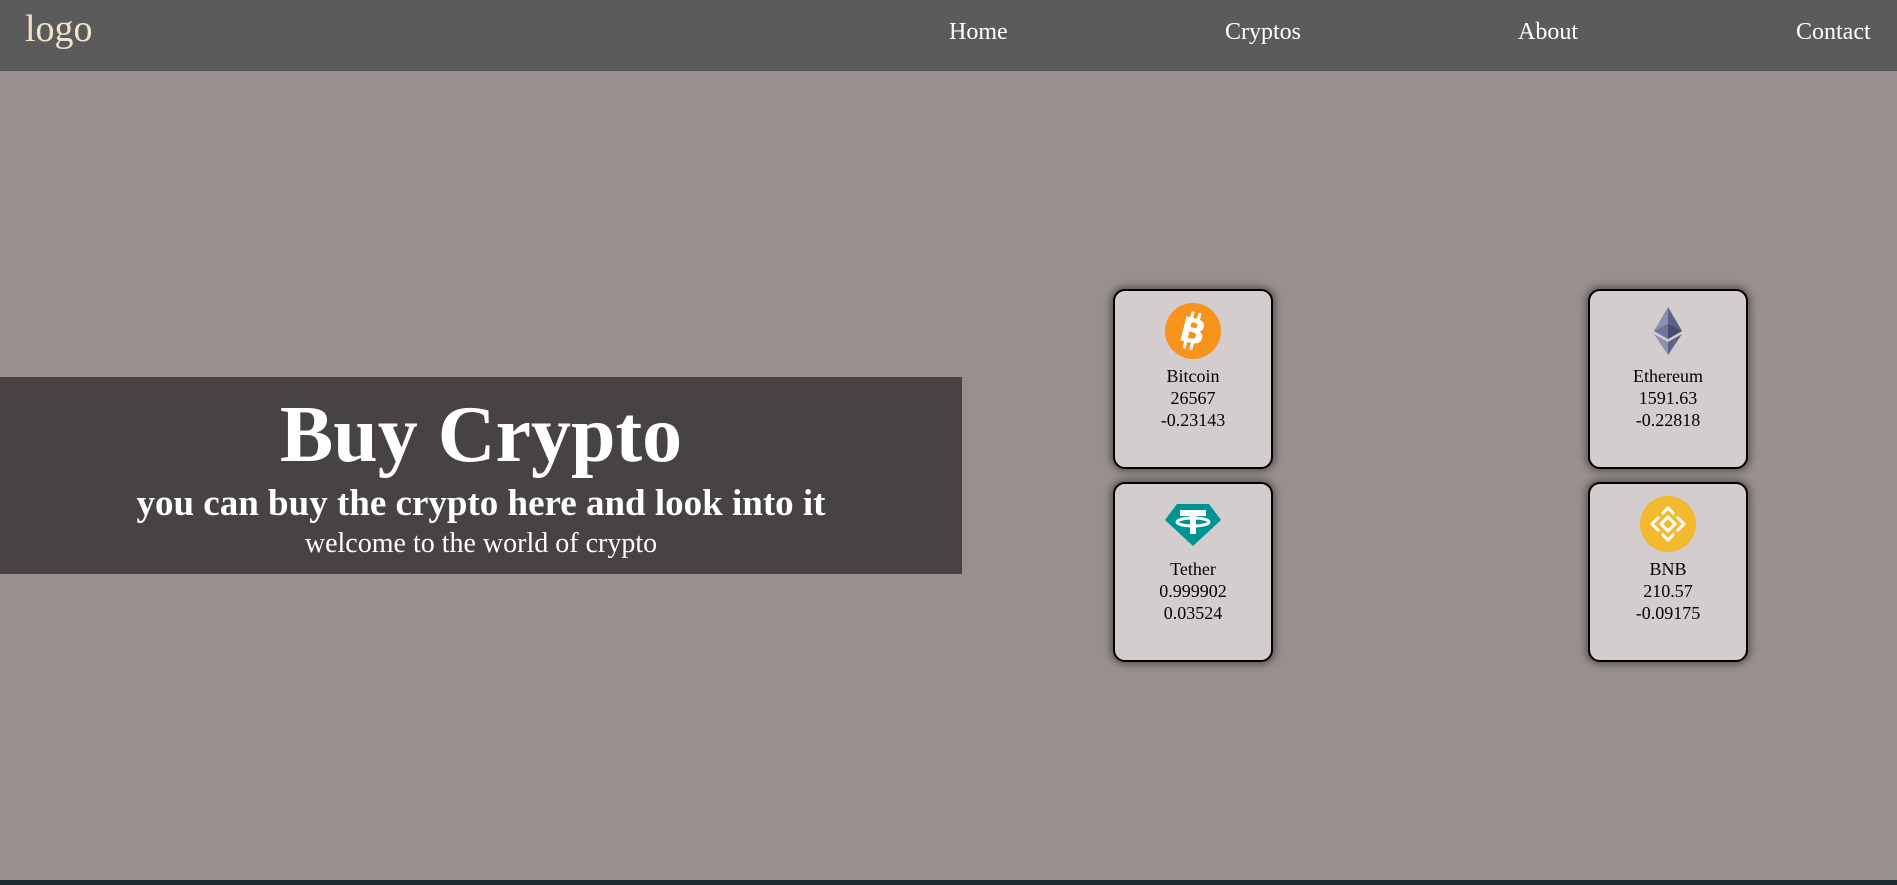 This screenshot has width=1897, height=885. Describe the element at coordinates (1193, 569) in the screenshot. I see `coin-name: Tether` at that location.